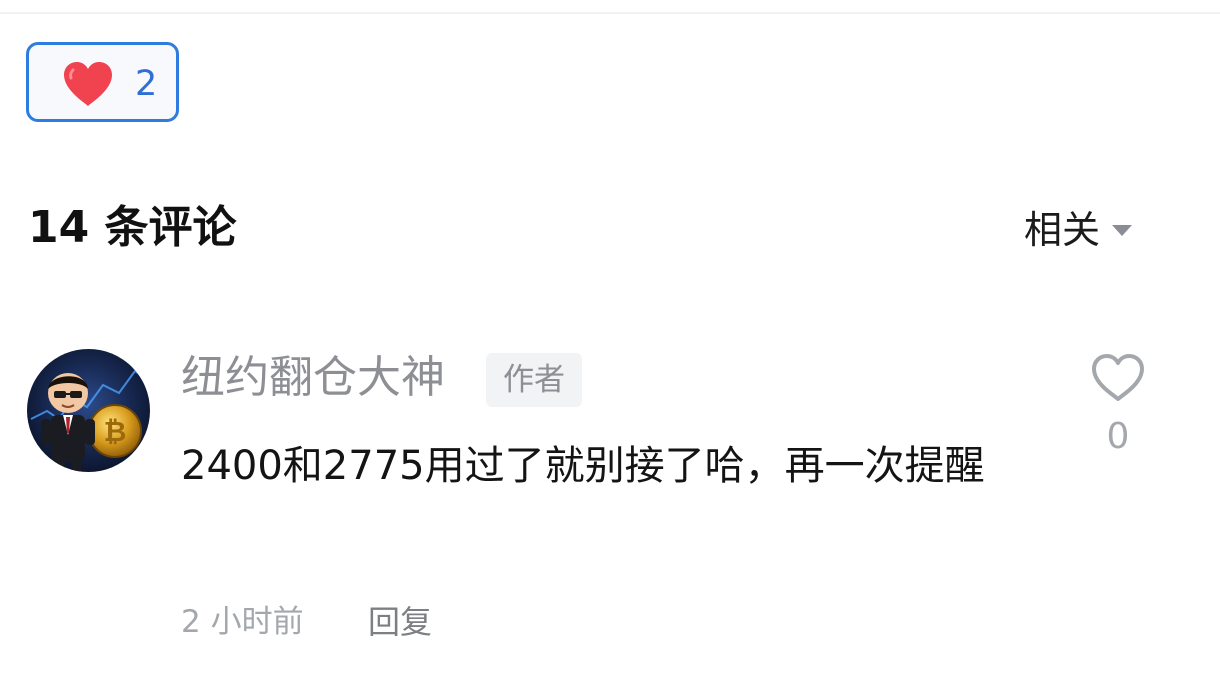  What do you see at coordinates (88, 84) in the screenshot?
I see `heart-icon` at bounding box center [88, 84].